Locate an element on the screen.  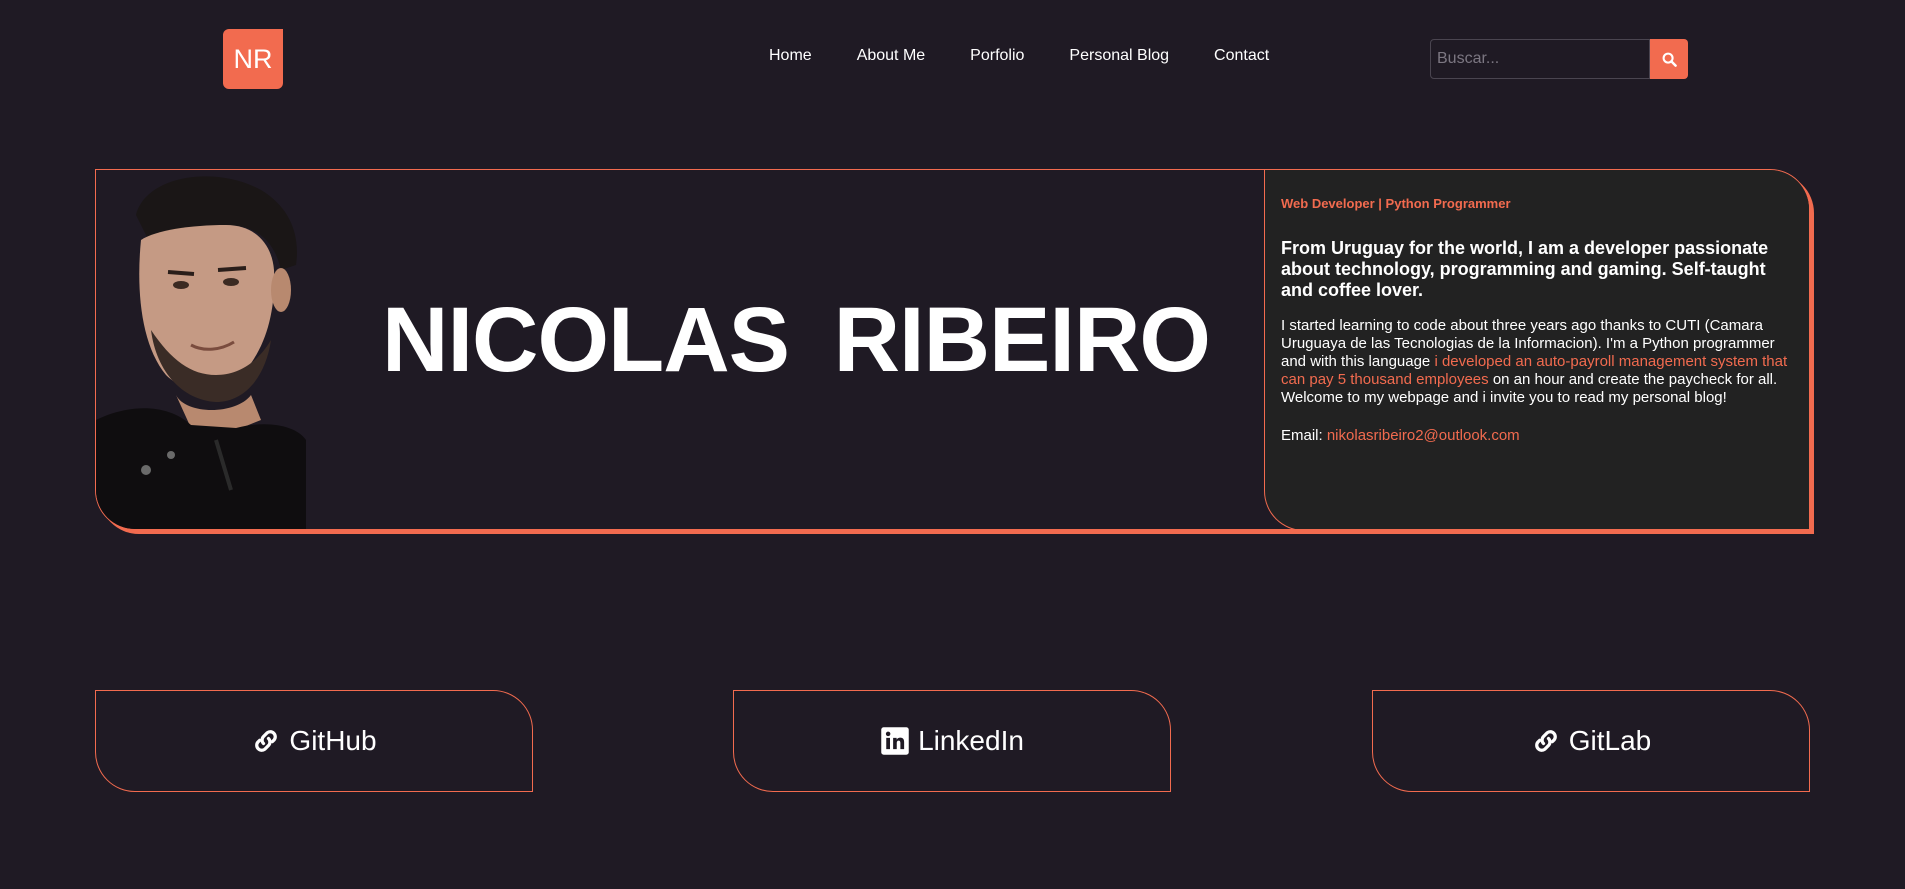
nav-home: Home is located at coordinates (790, 56).